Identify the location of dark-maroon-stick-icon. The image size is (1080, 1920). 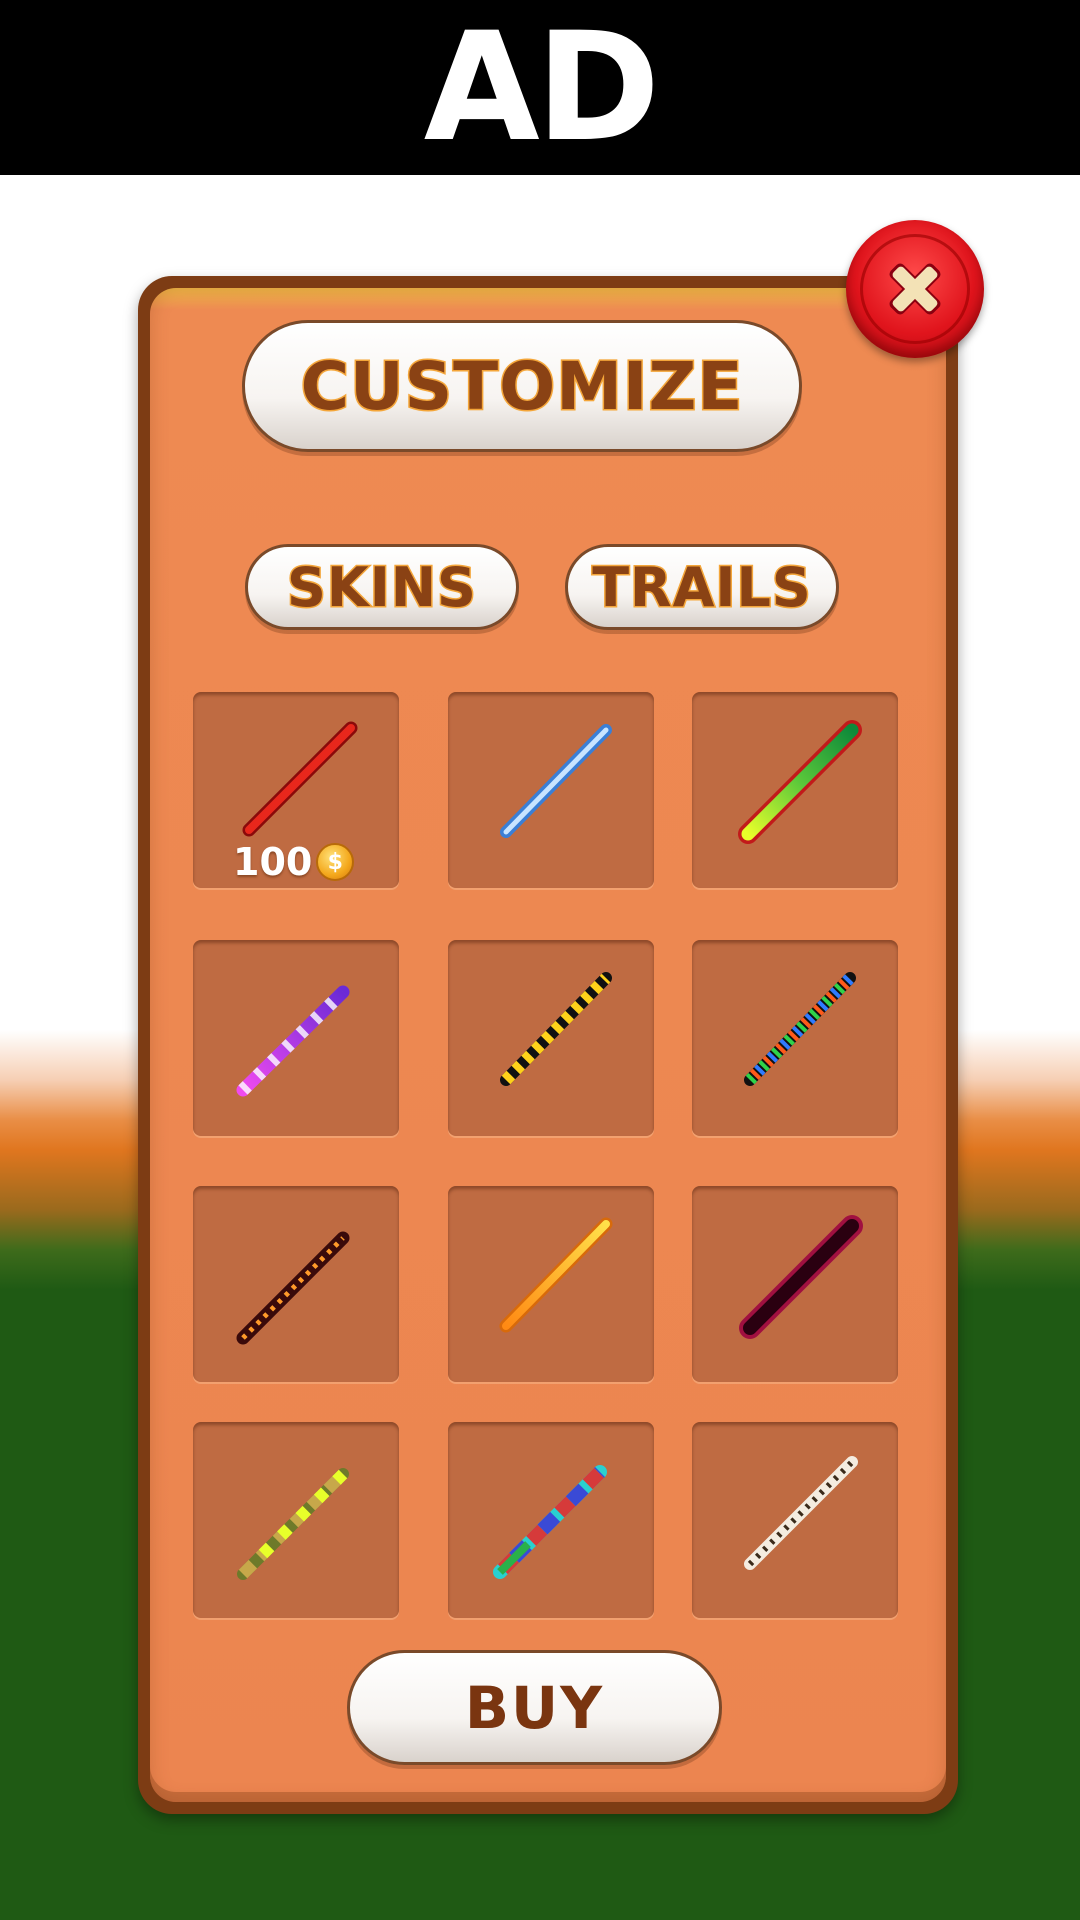
(801, 1277).